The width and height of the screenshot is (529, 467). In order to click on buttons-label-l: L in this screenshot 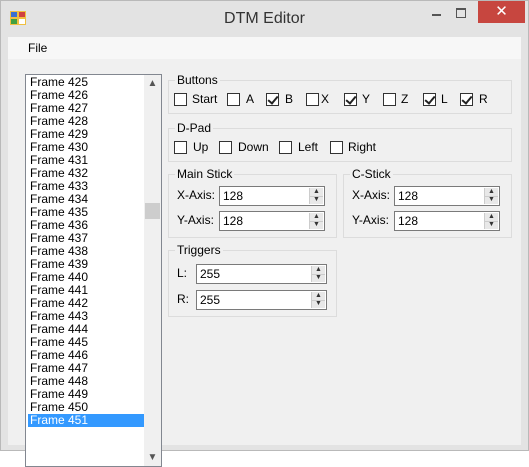, I will do `click(444, 99)`.